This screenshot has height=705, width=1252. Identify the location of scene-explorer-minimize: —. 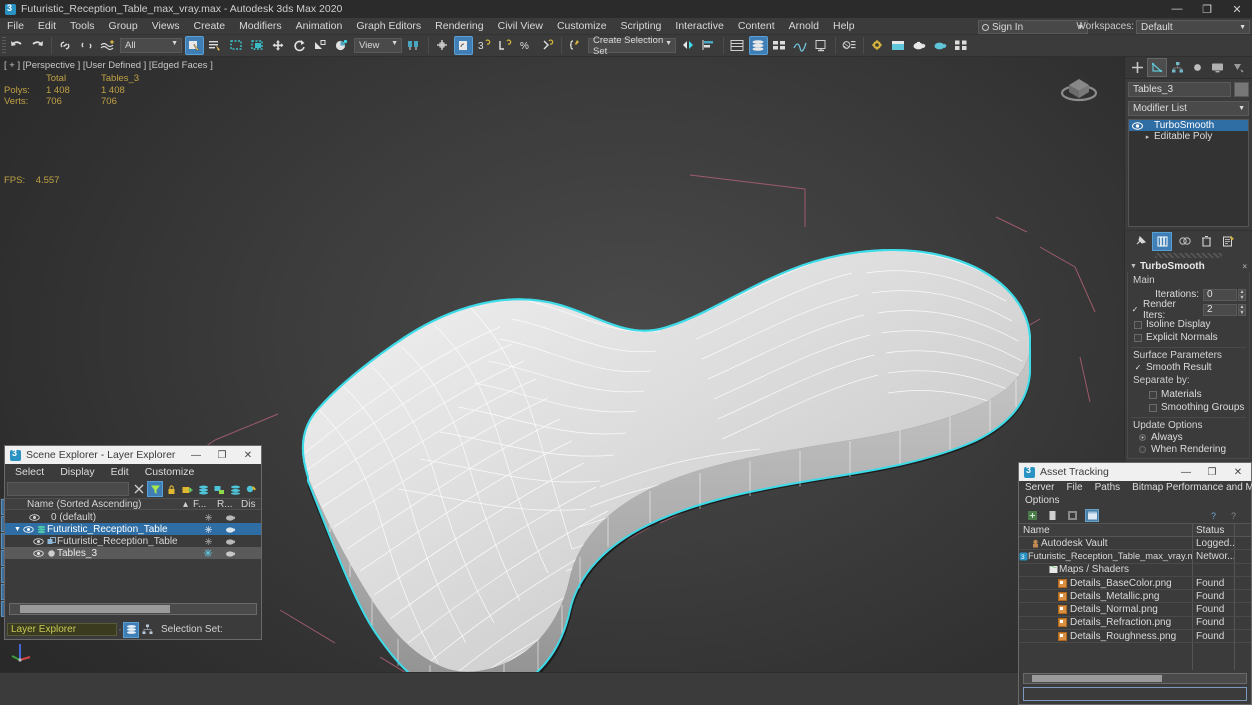
(196, 455).